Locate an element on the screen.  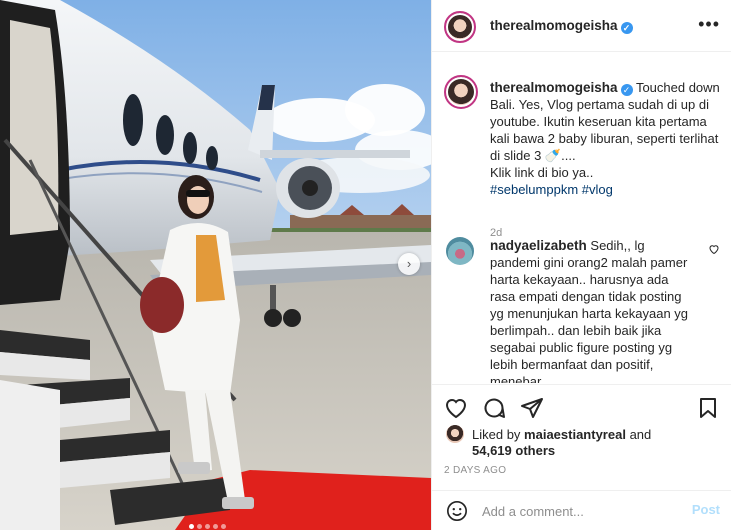
emoji-icon is located at coordinates (457, 511).